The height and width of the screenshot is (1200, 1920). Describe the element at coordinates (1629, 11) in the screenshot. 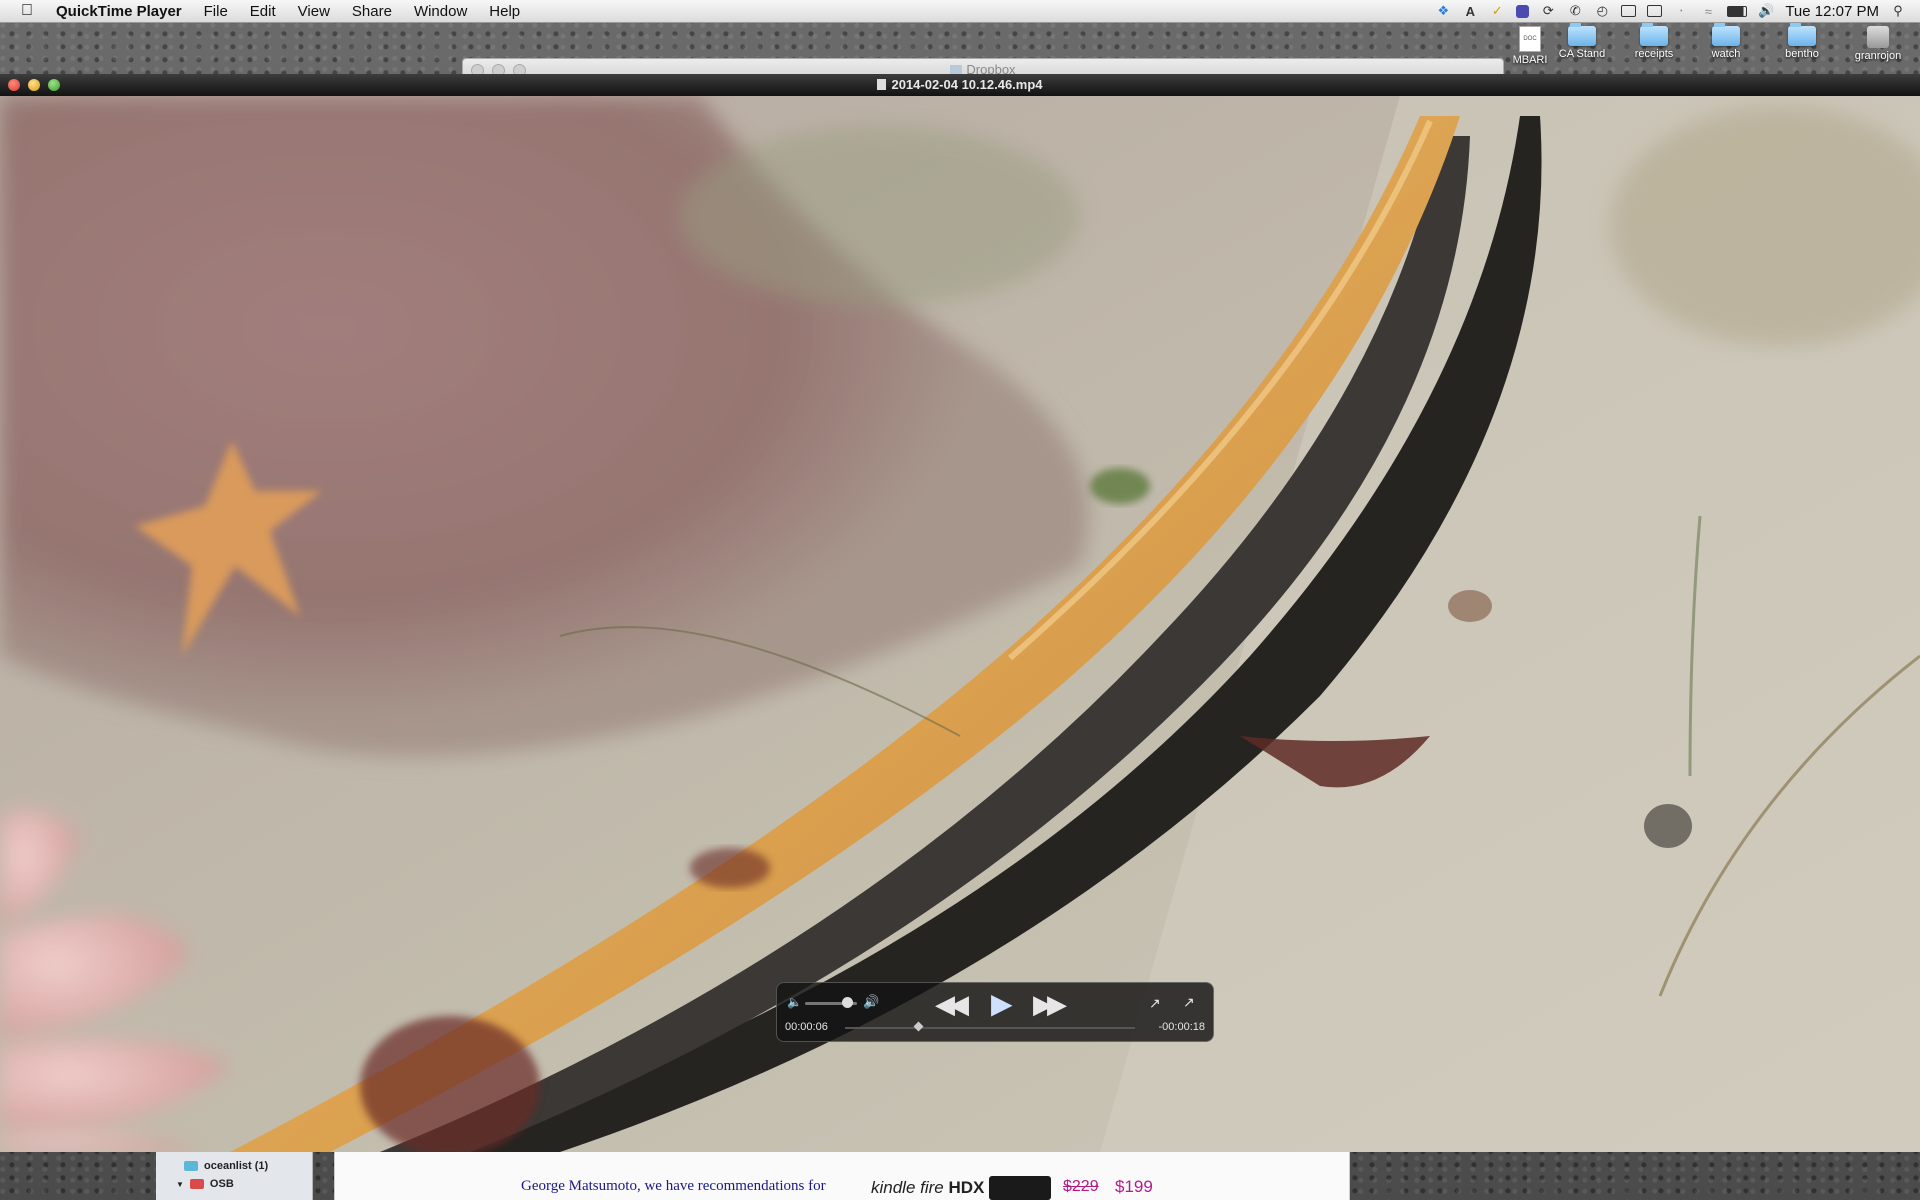

I see `display-icon` at that location.